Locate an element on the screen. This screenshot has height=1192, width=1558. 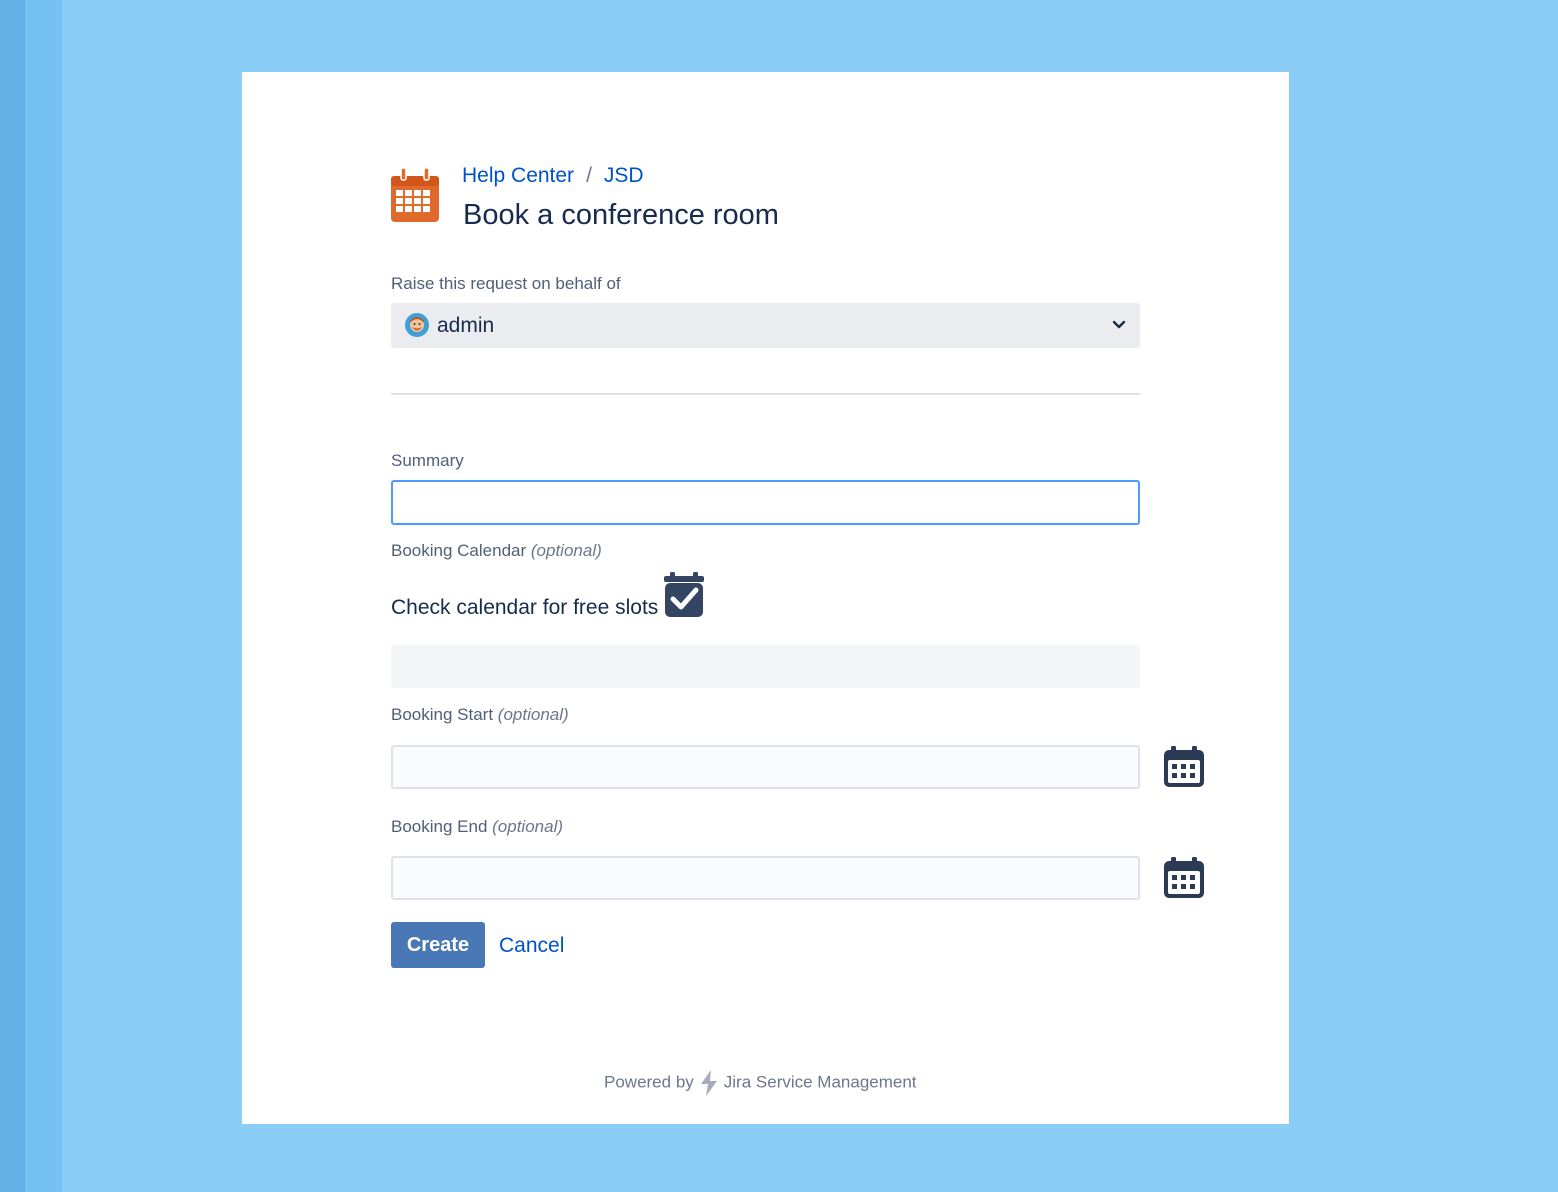
booking-calendar-label-text: Booking Calendar is located at coordinates (459, 550).